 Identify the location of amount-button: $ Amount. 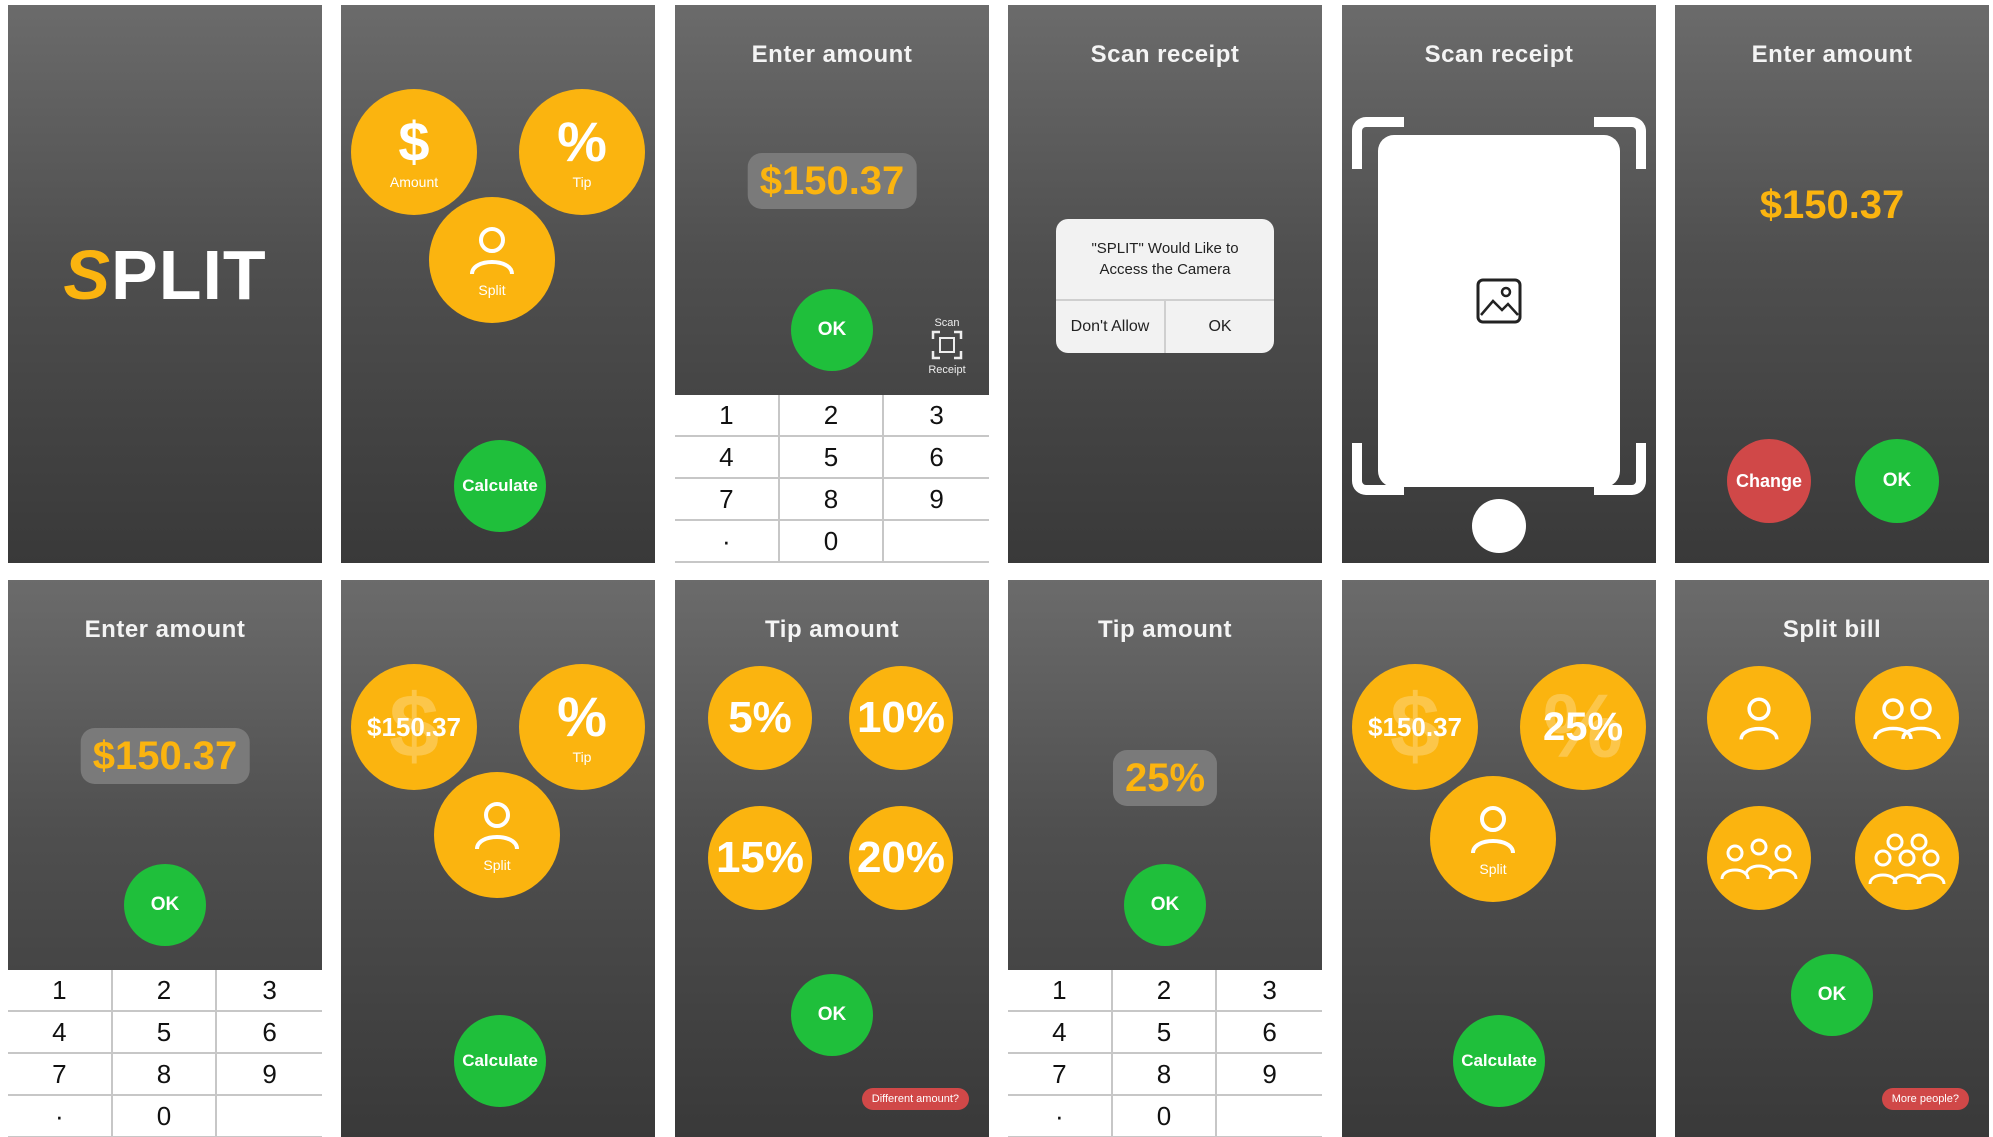
(414, 152).